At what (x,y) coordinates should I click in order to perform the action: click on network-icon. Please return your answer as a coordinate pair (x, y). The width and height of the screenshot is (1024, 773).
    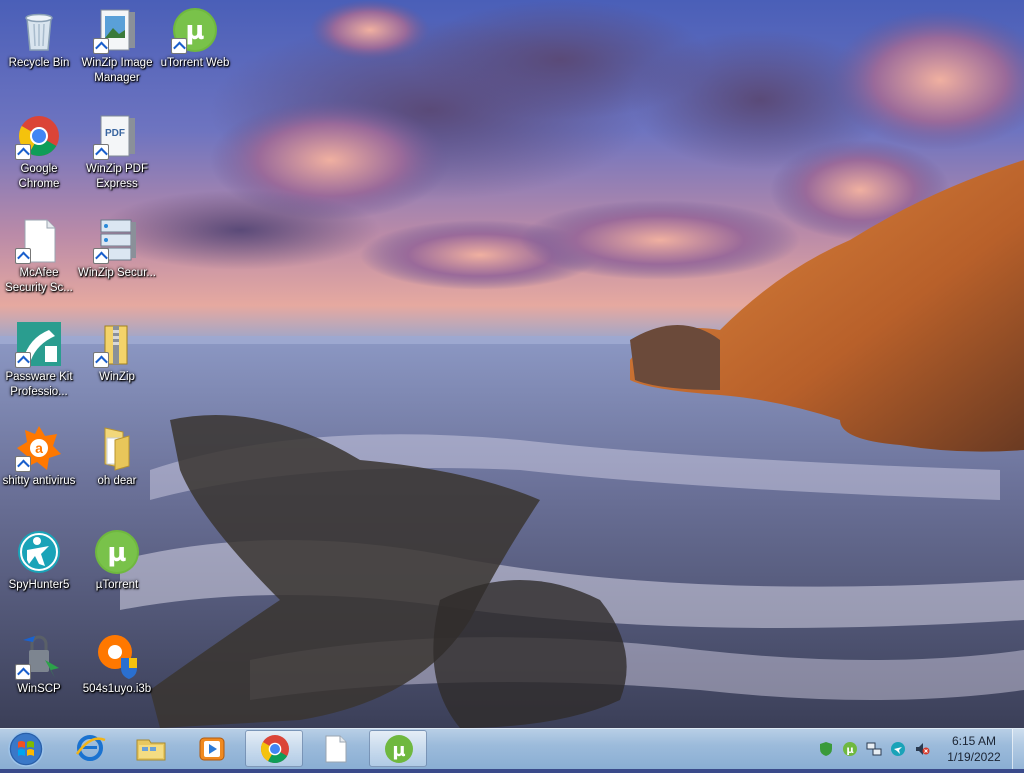
    Looking at the image, I should click on (874, 749).